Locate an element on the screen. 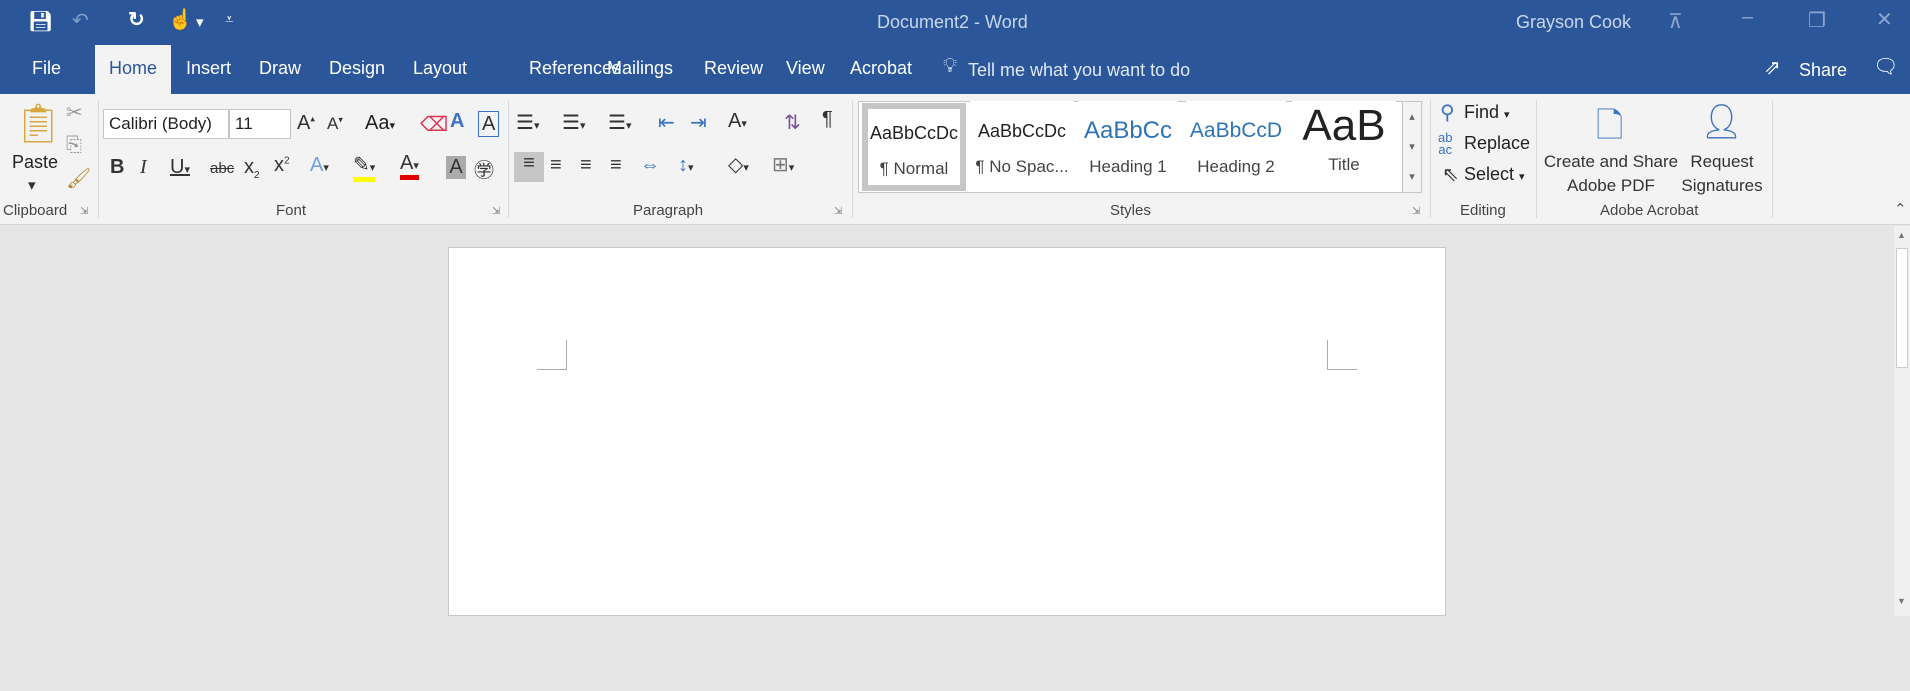  request-signatures-icon: 👤︎ is located at coordinates (1721, 122).